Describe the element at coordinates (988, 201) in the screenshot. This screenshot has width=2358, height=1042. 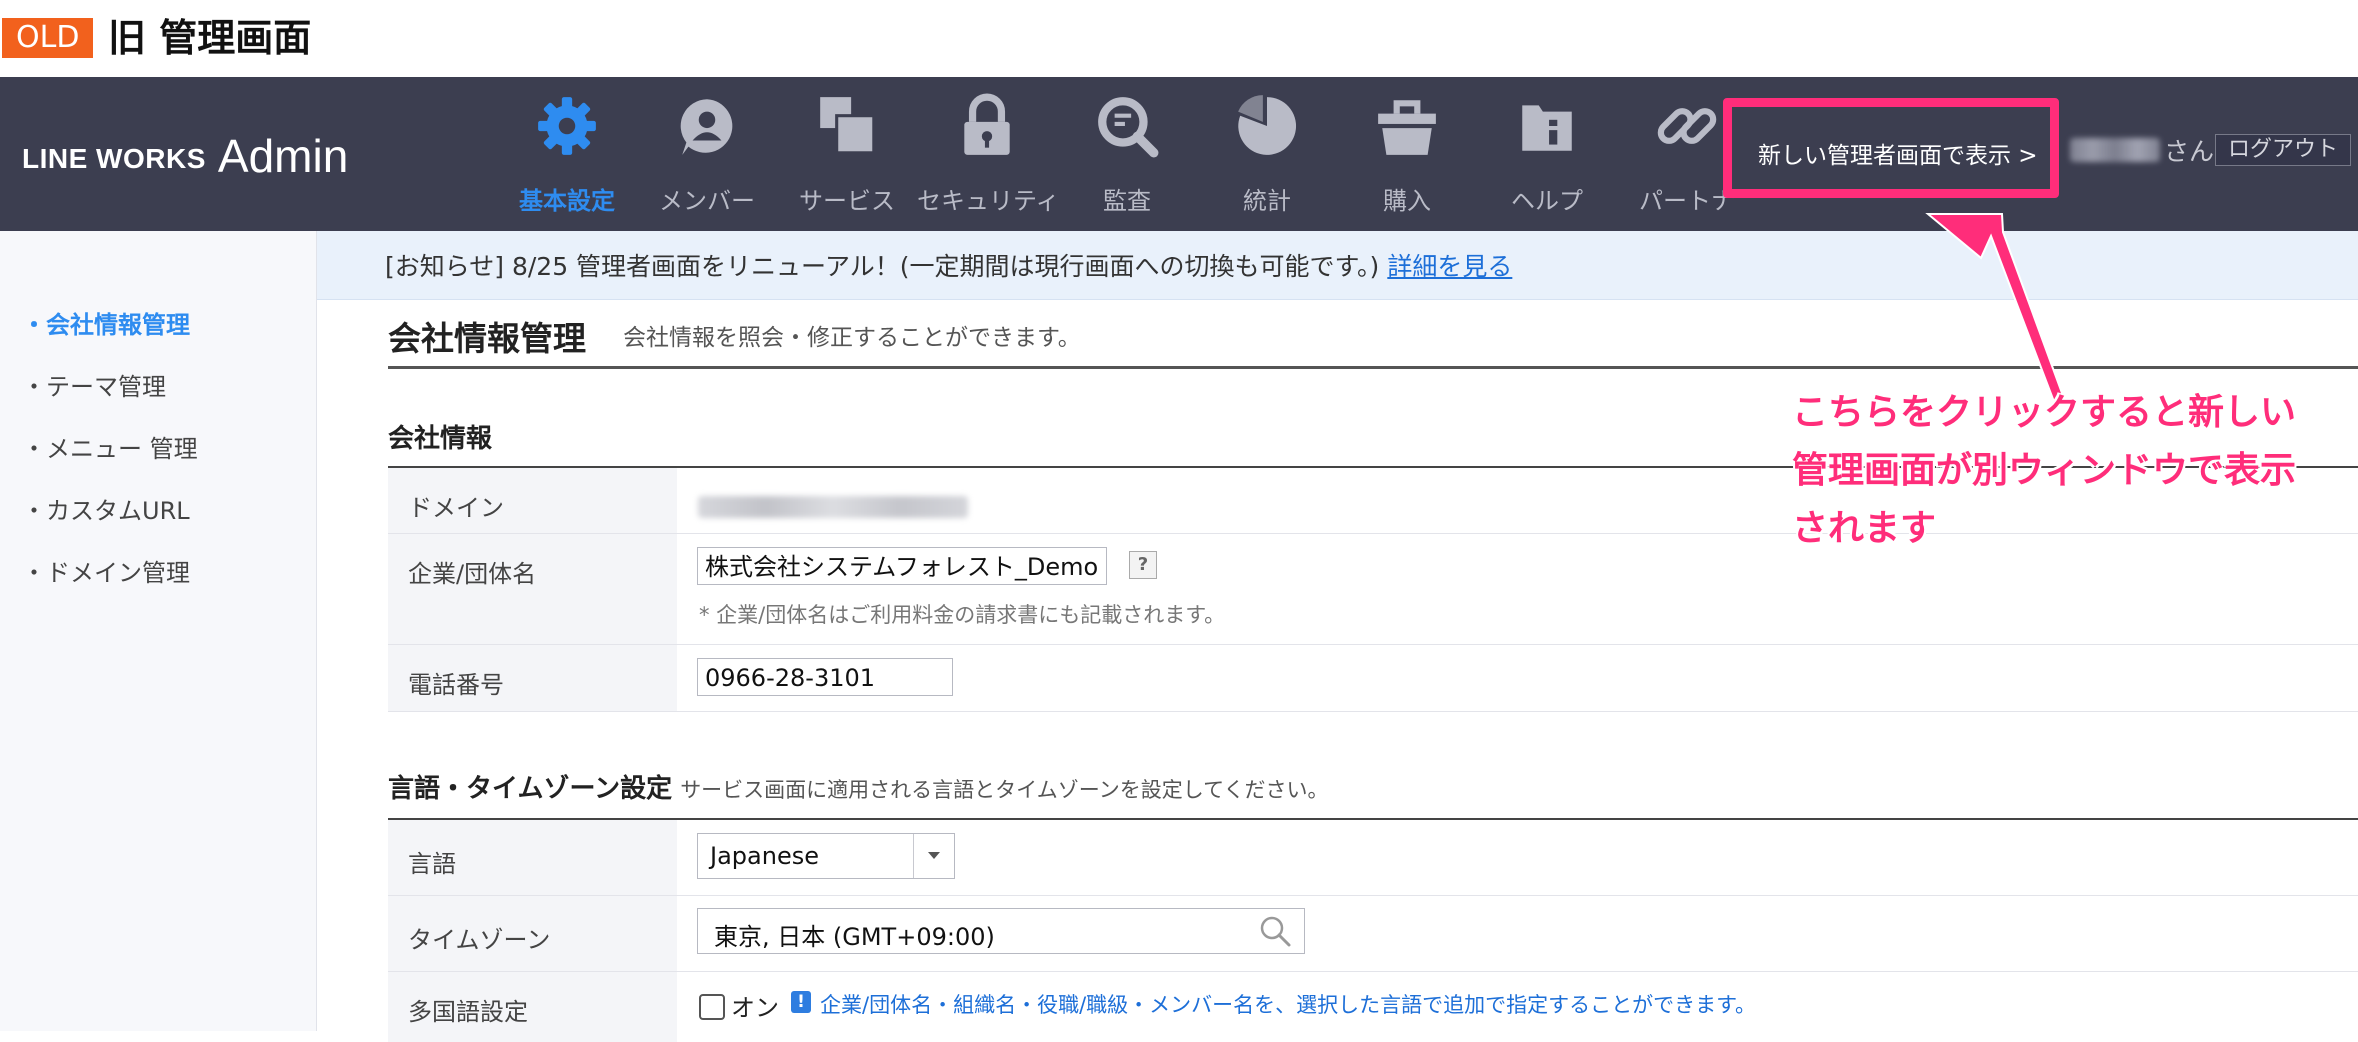
I see `nav-label: セキュリティ` at that location.